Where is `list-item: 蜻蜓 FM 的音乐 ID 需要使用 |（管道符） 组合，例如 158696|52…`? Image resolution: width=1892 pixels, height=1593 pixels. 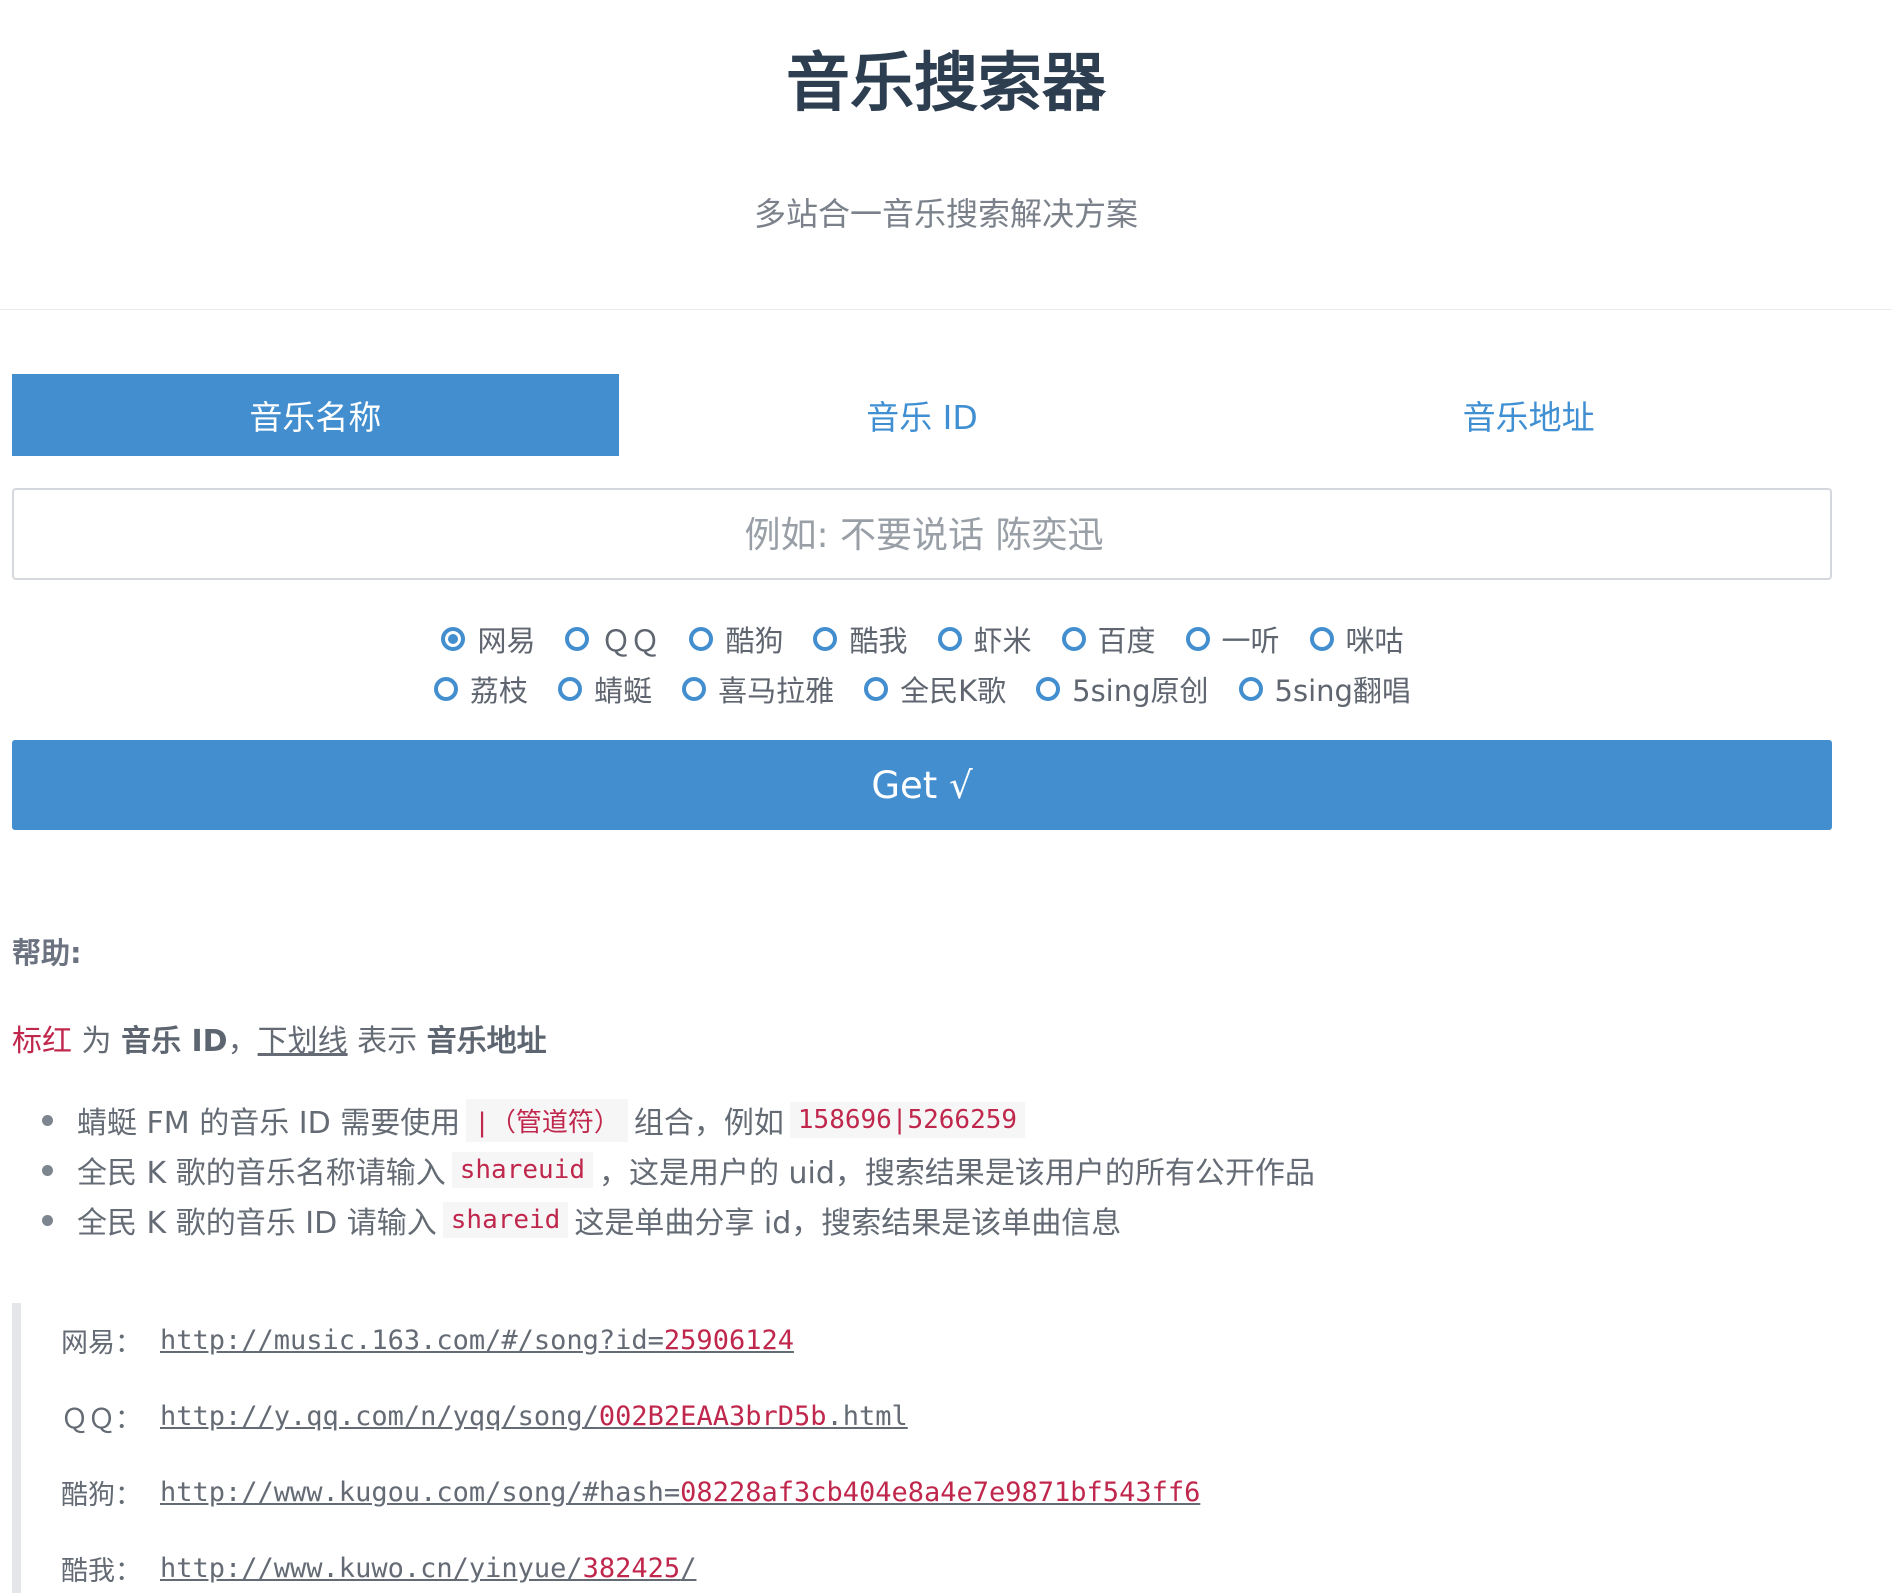 list-item: 蜻蜓 FM 的音乐 ID 需要使用 |（管道符） 组合，例如 158696|52… is located at coordinates (677, 1120).